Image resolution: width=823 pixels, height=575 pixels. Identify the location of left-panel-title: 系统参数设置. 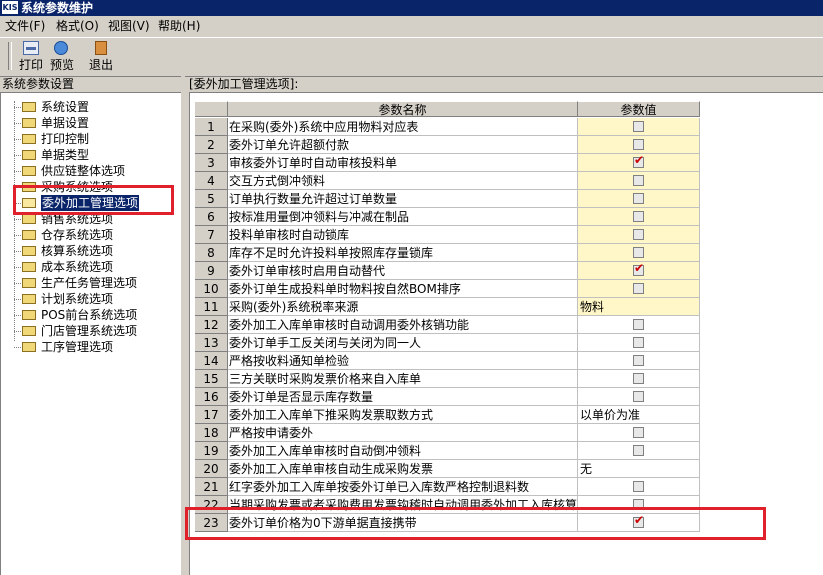
(38, 84).